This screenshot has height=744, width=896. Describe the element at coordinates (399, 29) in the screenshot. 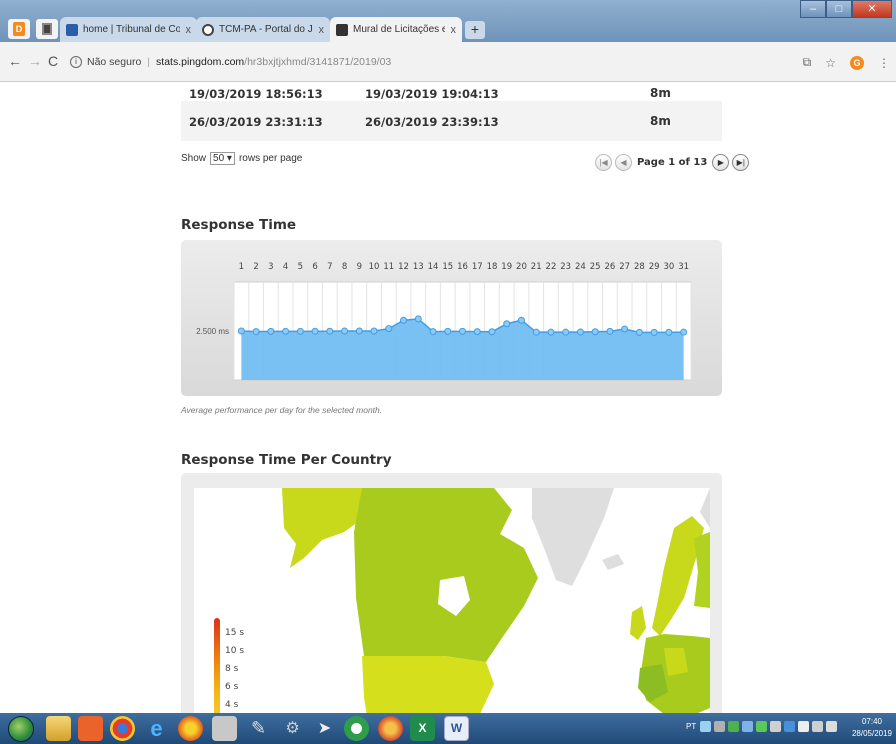

I see `tab-title: Mural de Licitações e Contratos` at that location.